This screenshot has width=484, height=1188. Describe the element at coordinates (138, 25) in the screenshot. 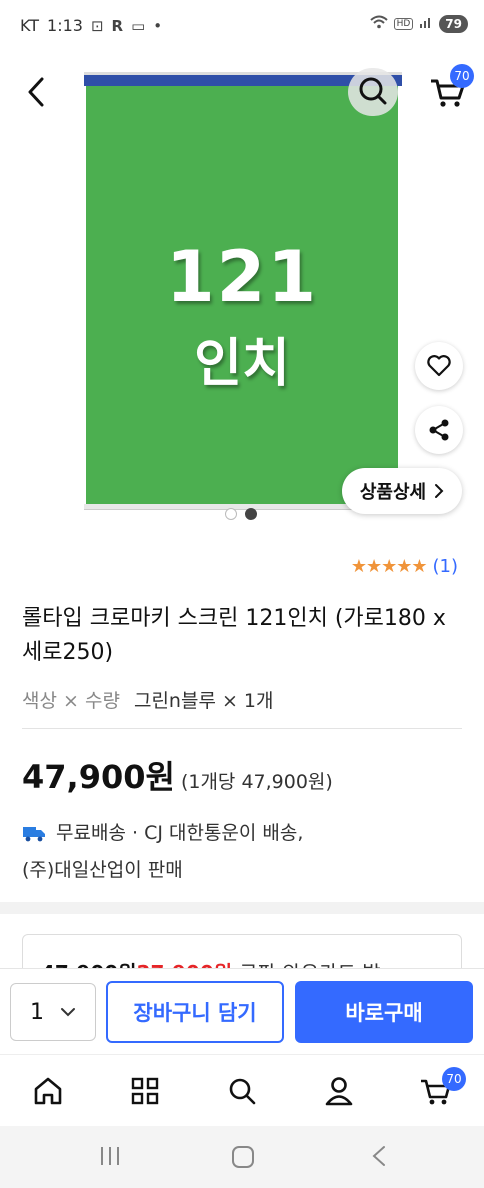

I see `voicemail-icon: ▭` at that location.